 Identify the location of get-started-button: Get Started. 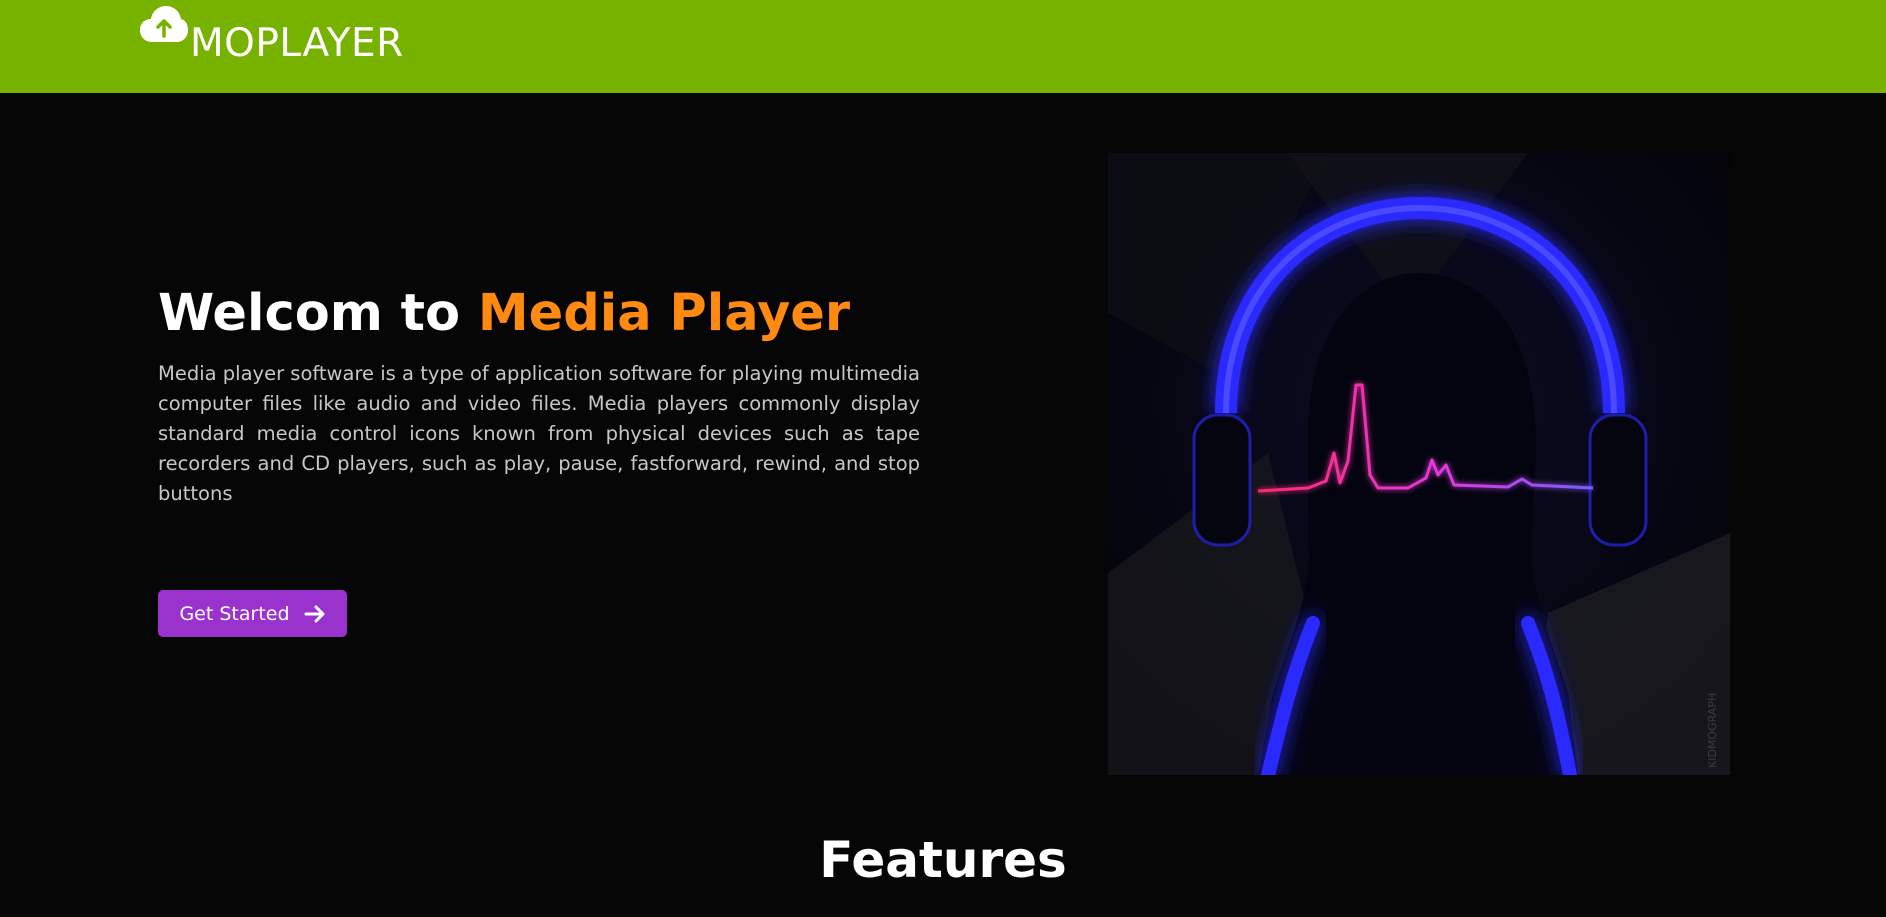
(252, 613).